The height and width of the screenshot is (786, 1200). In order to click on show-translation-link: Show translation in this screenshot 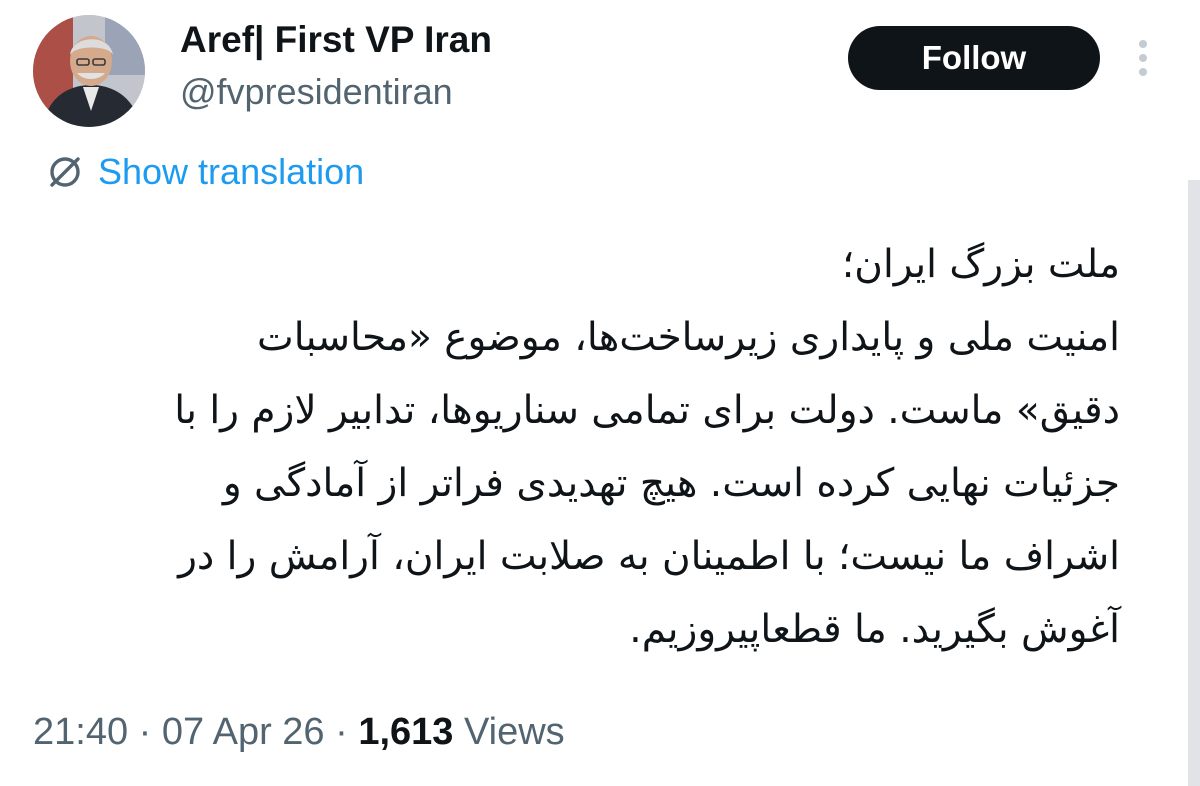, I will do `click(205, 172)`.